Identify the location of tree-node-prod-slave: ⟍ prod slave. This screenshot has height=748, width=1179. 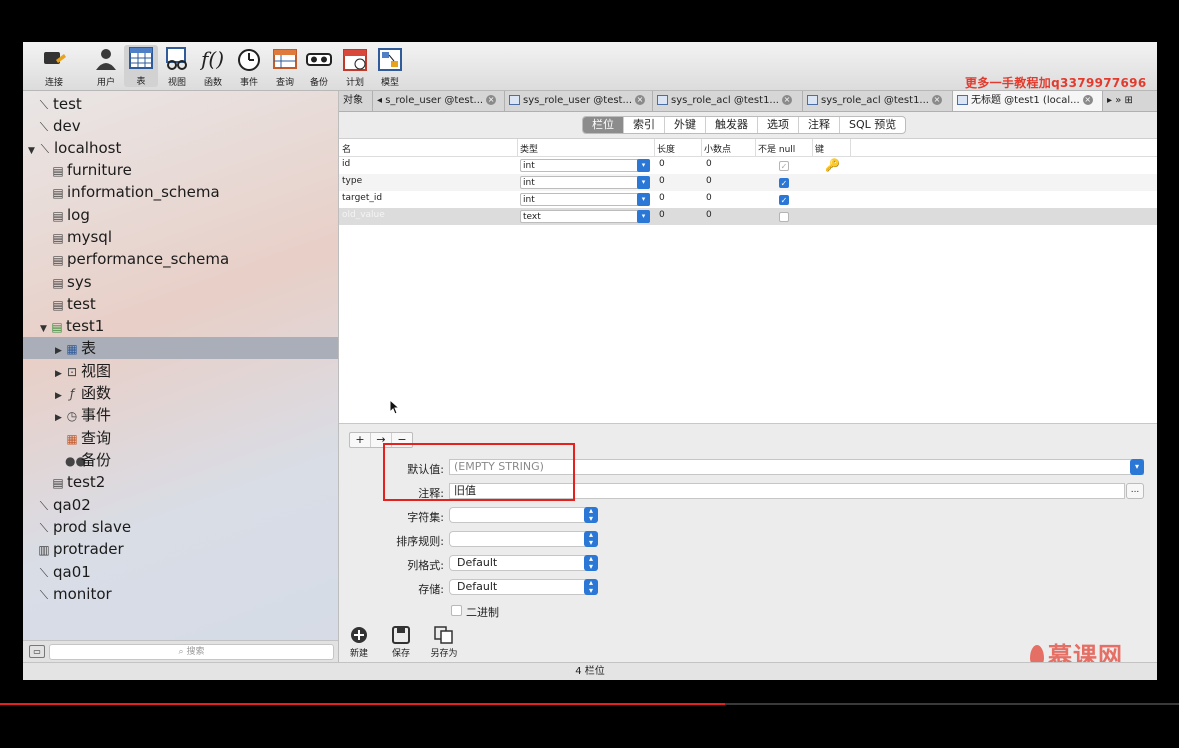
(84, 527).